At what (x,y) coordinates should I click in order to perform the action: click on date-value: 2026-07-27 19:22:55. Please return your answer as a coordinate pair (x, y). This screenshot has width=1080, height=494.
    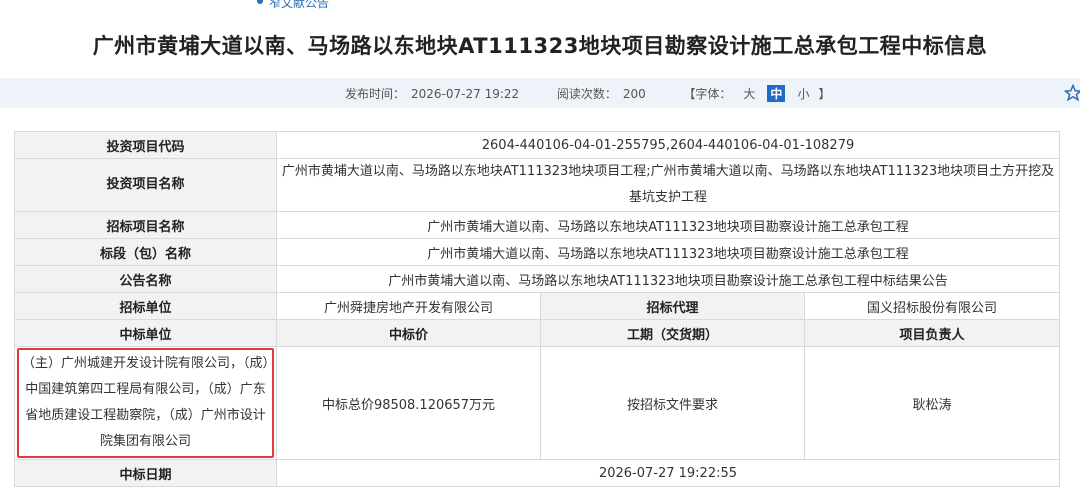
    Looking at the image, I should click on (668, 473).